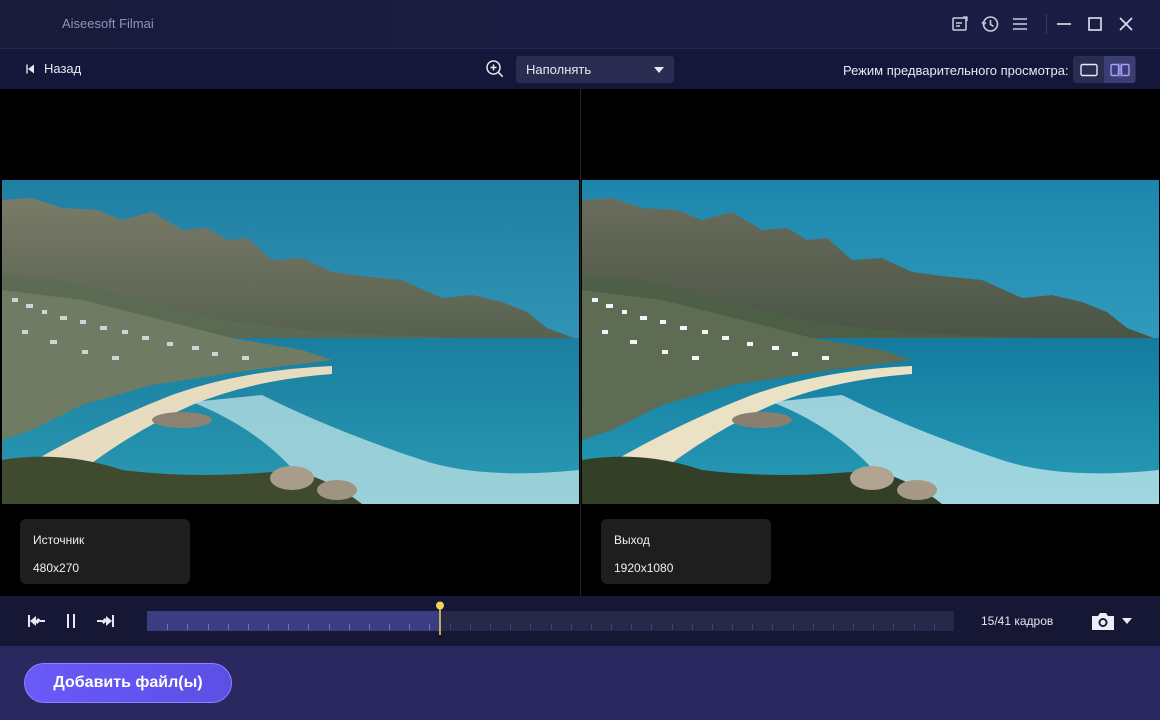 Image resolution: width=1160 pixels, height=720 pixels. Describe the element at coordinates (1064, 24) in the screenshot. I see `minimize-icon` at that location.